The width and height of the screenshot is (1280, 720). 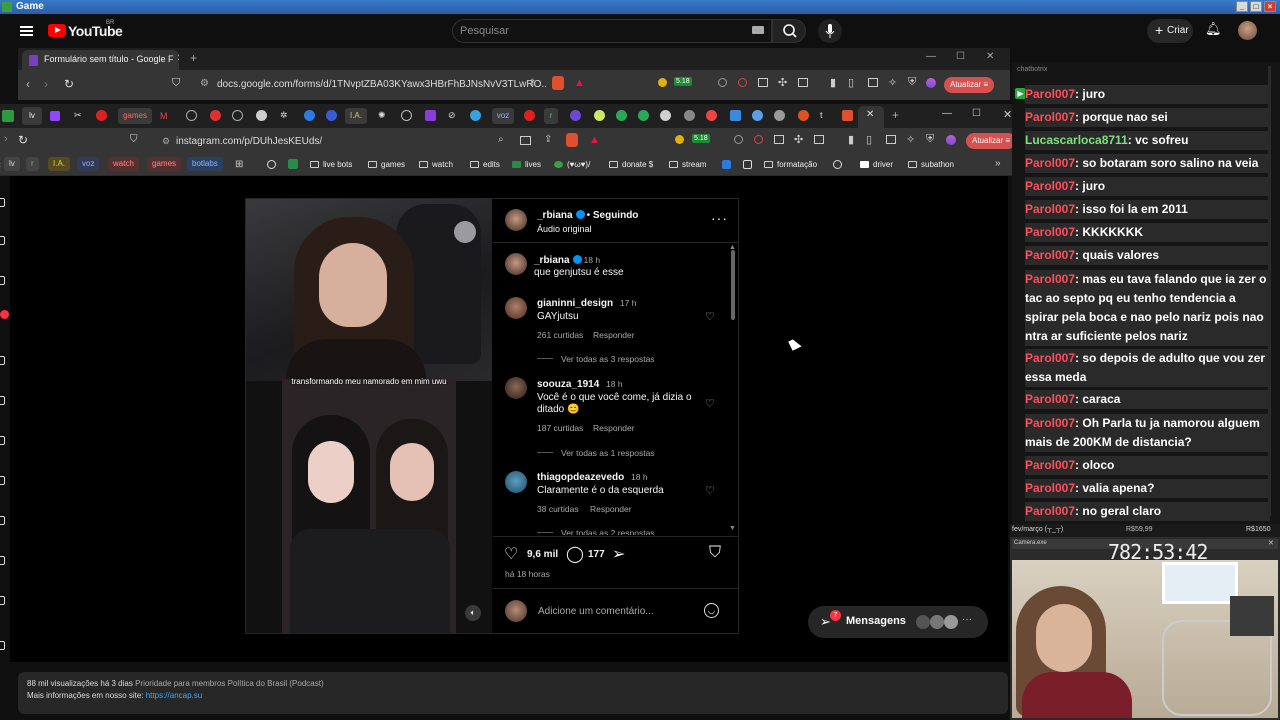 I want to click on home-icon, so click(x=2, y=202).